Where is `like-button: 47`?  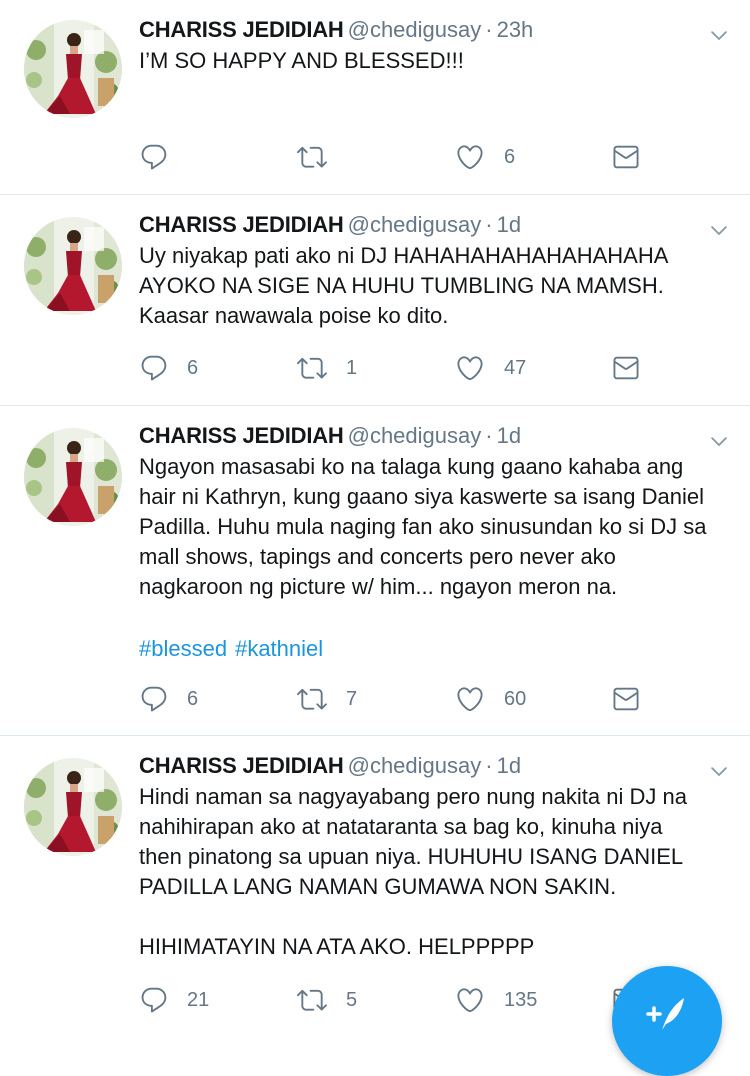 like-button: 47 is located at coordinates (490, 368).